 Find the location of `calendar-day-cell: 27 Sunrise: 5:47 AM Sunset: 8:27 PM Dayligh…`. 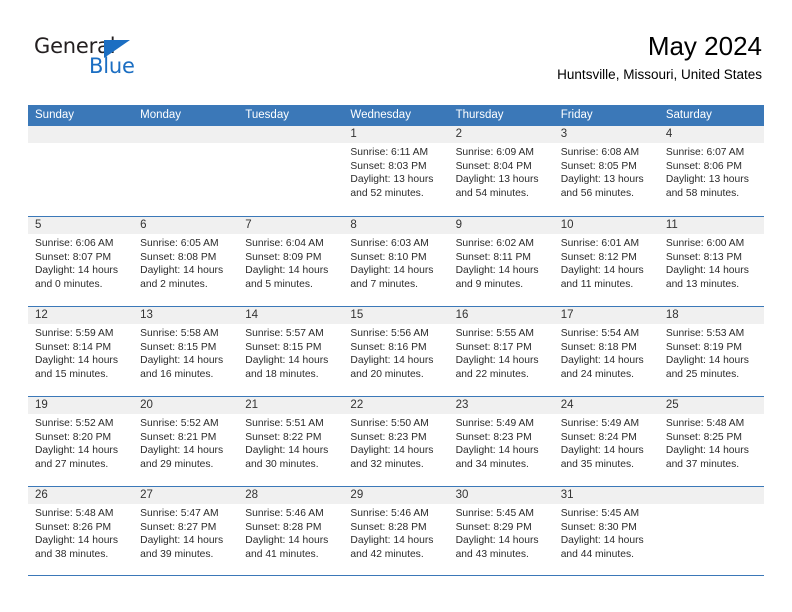

calendar-day-cell: 27 Sunrise: 5:47 AM Sunset: 8:27 PM Dayligh… is located at coordinates (186, 531).